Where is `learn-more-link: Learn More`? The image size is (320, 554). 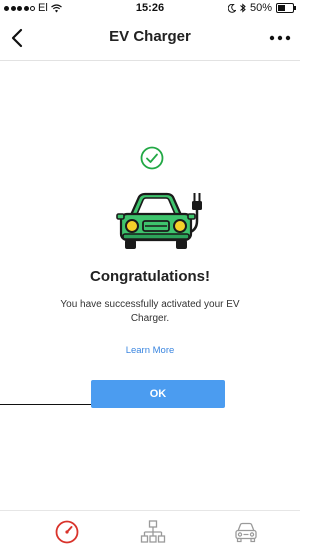
learn-more-link: Learn More is located at coordinates (150, 350).